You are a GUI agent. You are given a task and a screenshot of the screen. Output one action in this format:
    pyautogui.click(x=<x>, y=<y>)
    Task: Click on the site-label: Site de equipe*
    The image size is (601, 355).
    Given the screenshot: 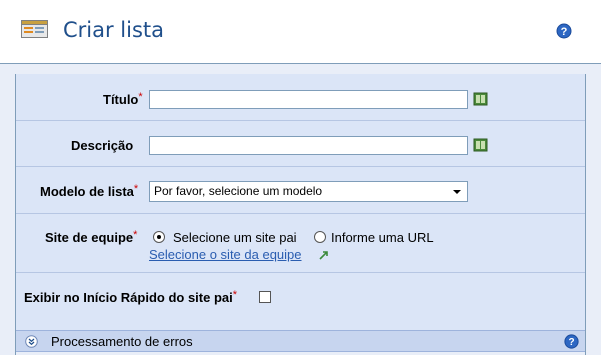 What is the action you would take?
    pyautogui.click(x=91, y=237)
    